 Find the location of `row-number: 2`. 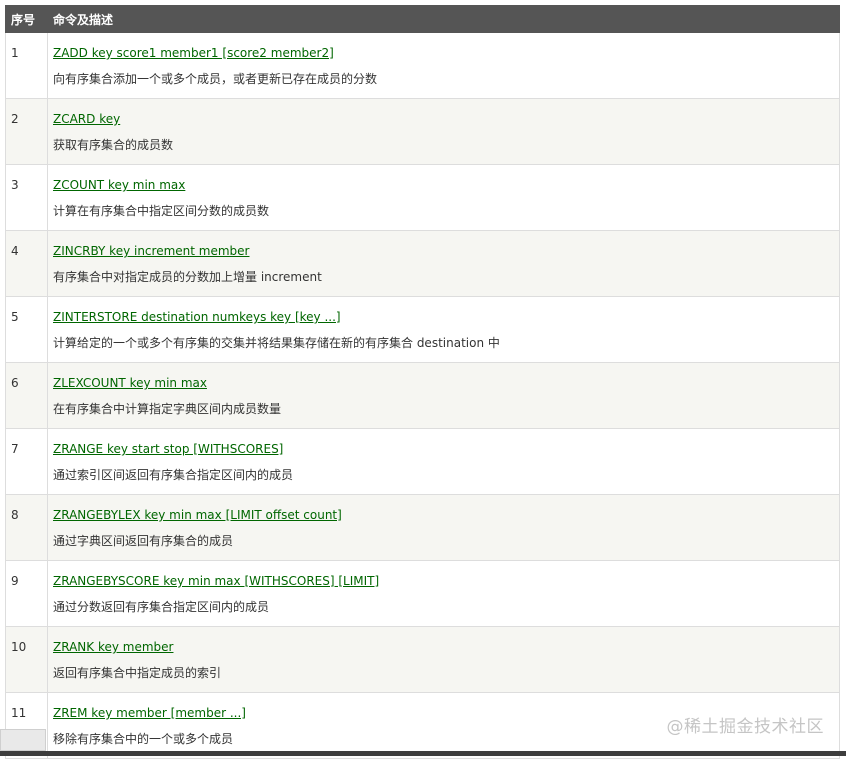

row-number: 2 is located at coordinates (26, 131).